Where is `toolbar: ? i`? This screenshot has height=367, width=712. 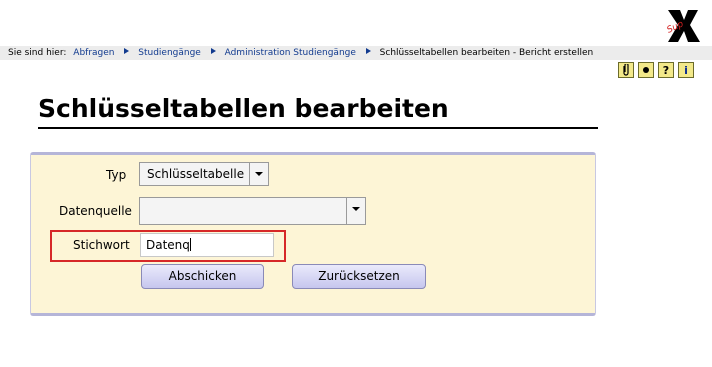 toolbar: ? i is located at coordinates (656, 70).